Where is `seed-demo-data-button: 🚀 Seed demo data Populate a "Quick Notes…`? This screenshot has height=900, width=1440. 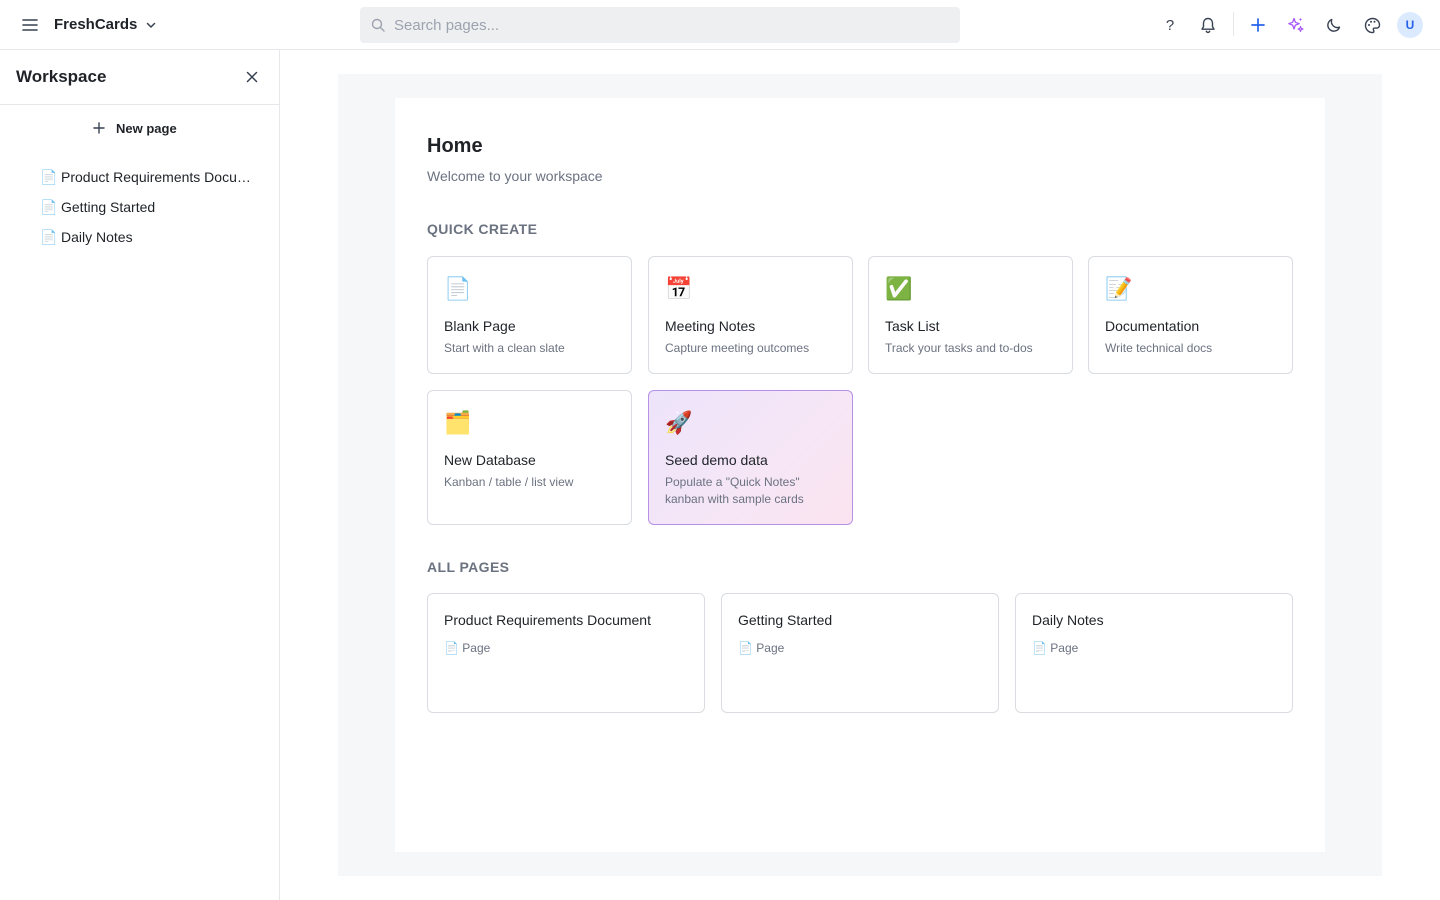 seed-demo-data-button: 🚀 Seed demo data Populate a "Quick Notes… is located at coordinates (750, 457).